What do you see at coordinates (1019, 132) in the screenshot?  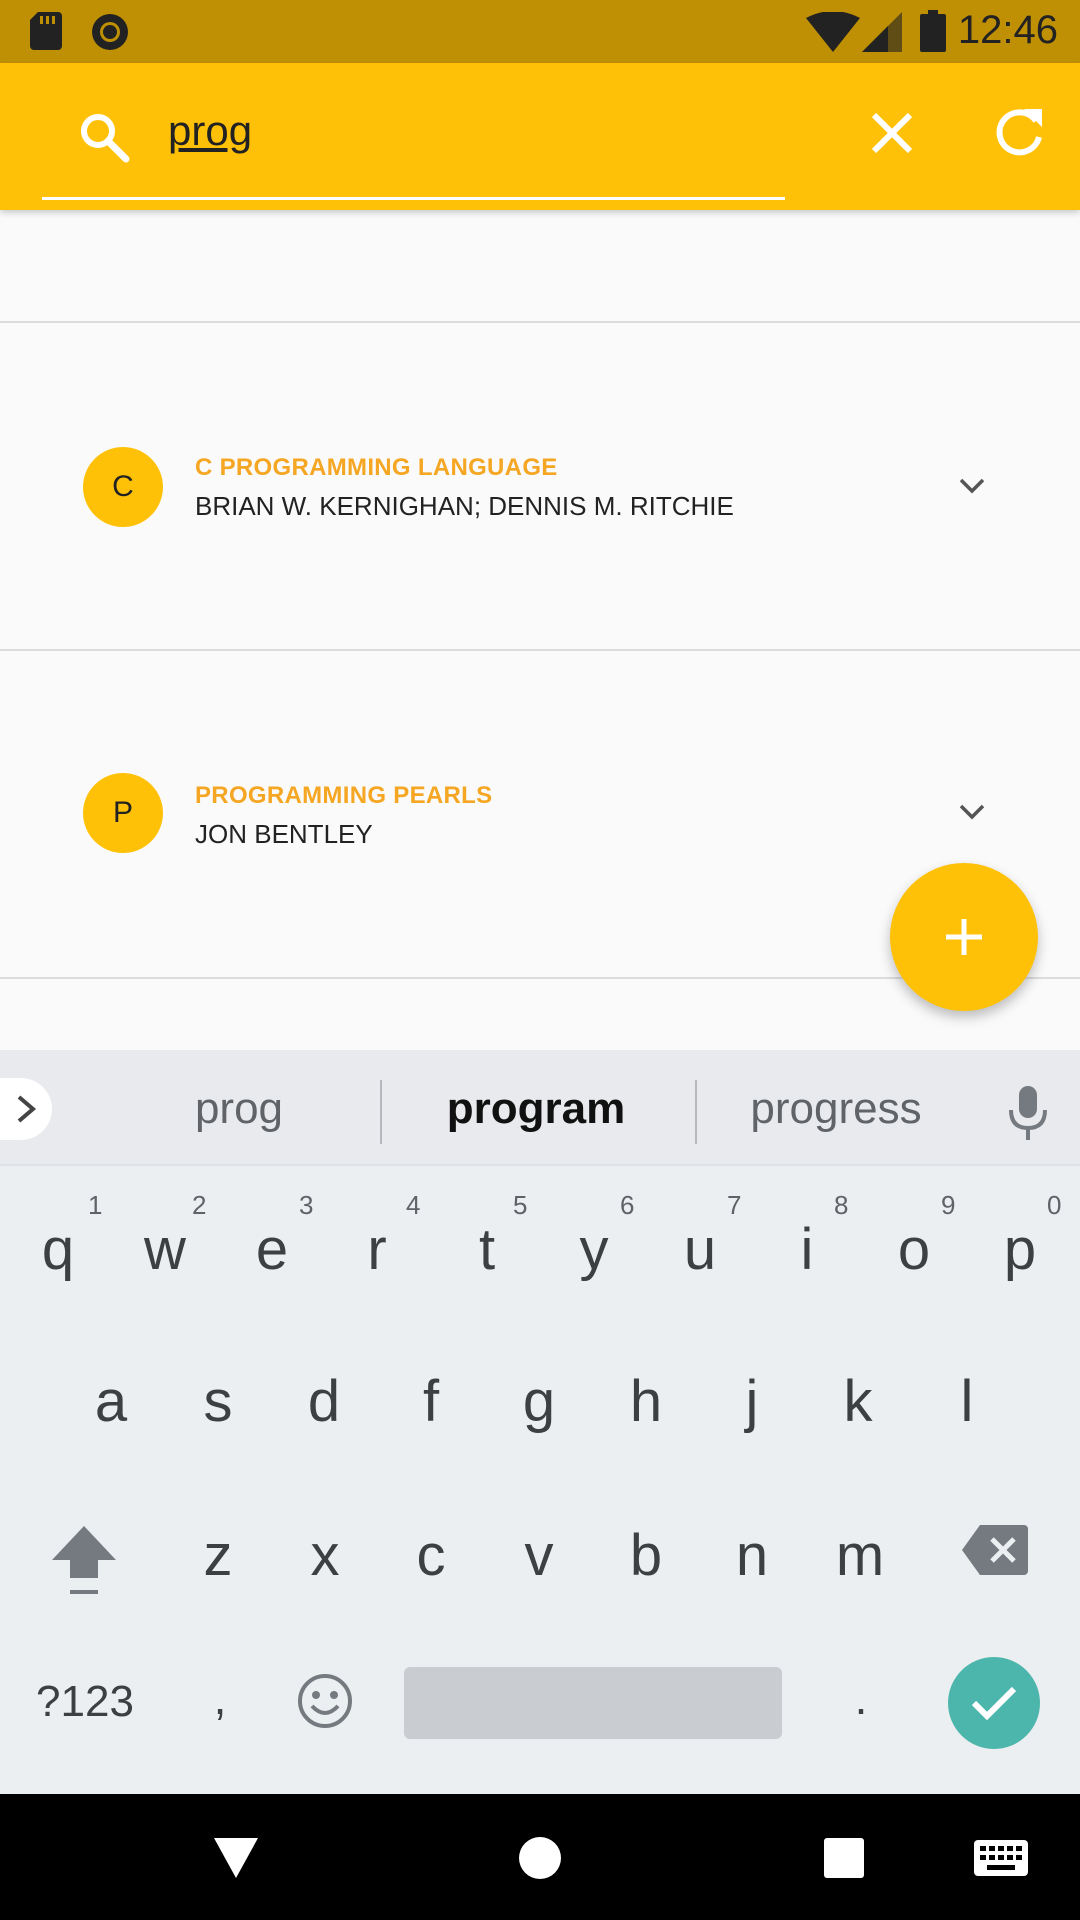 I see `refresh-button` at bounding box center [1019, 132].